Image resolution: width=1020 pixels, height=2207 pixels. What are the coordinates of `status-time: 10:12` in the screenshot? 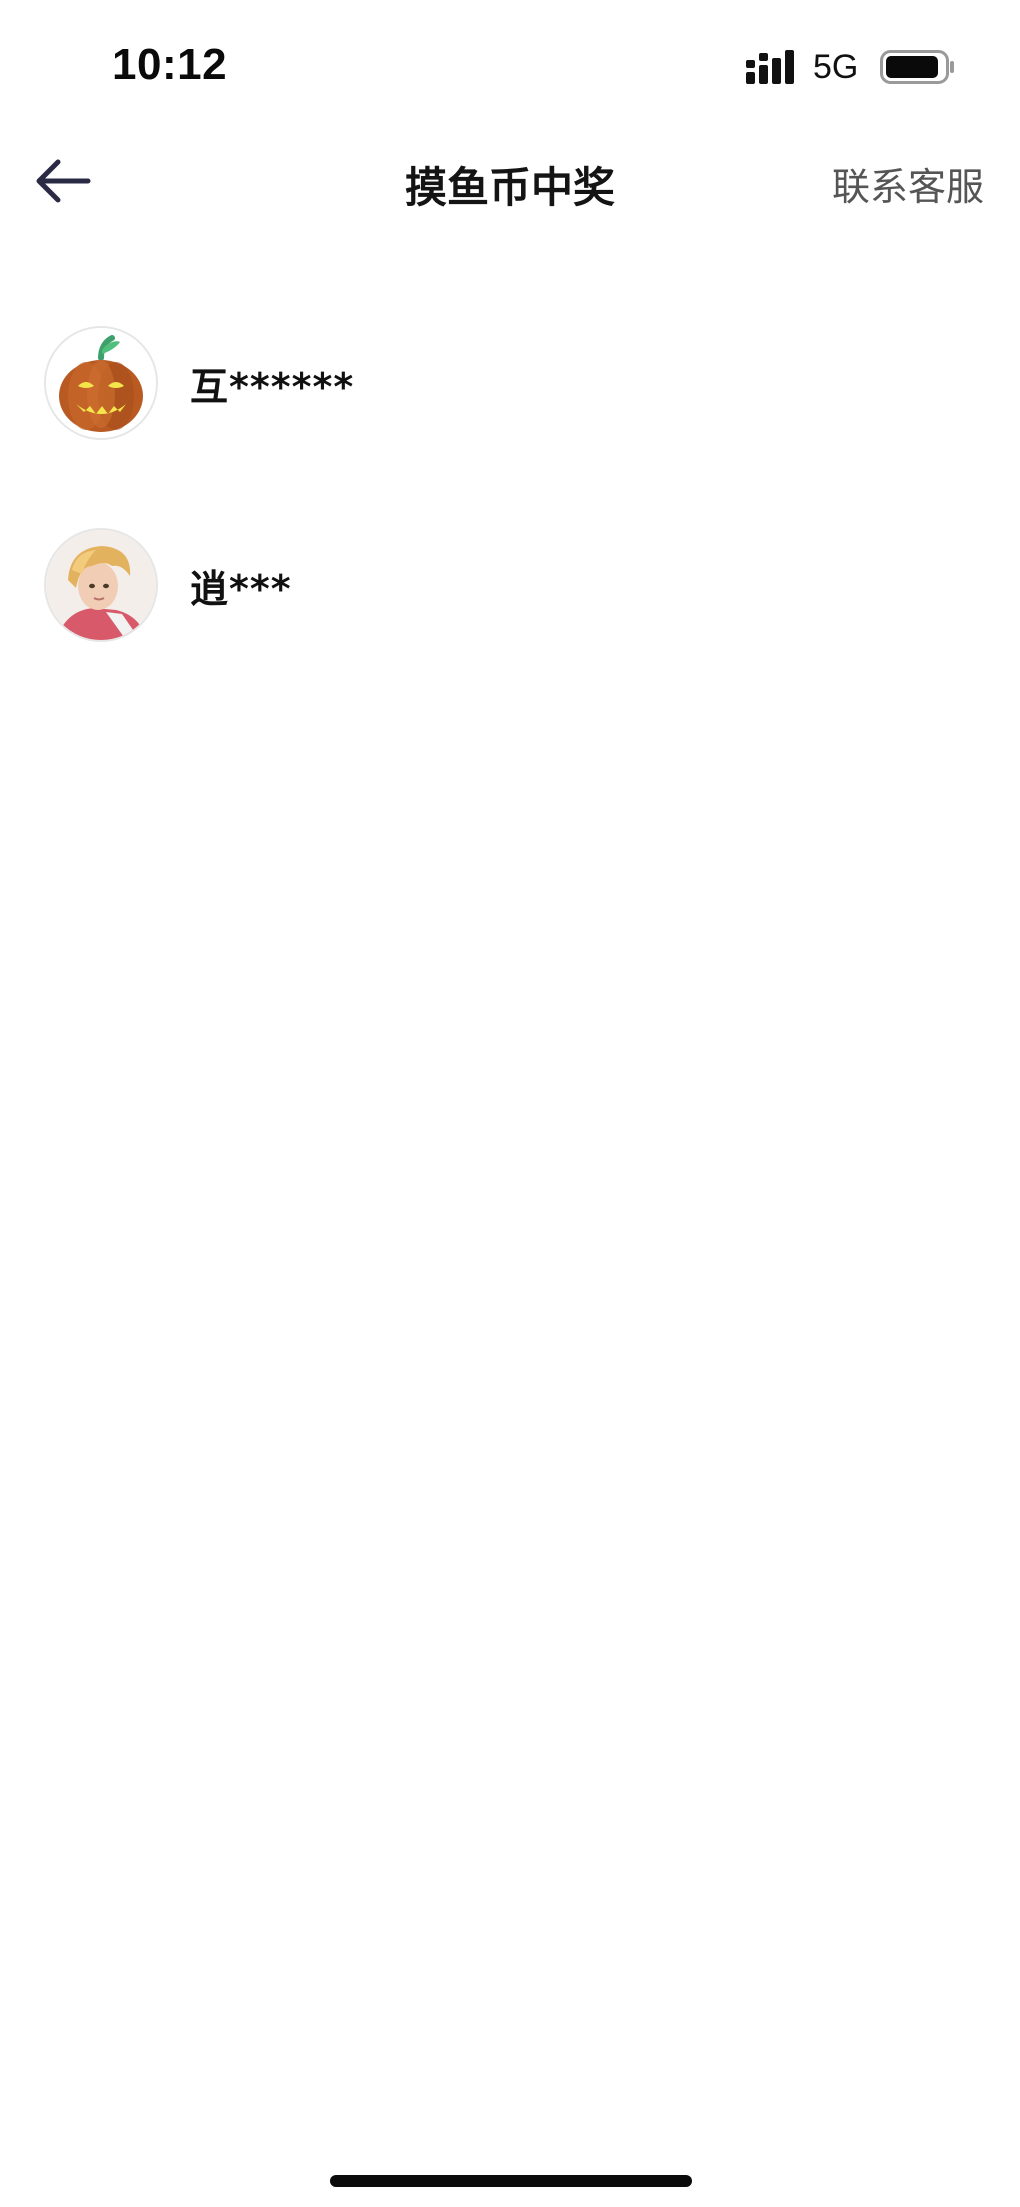 It's located at (170, 64).